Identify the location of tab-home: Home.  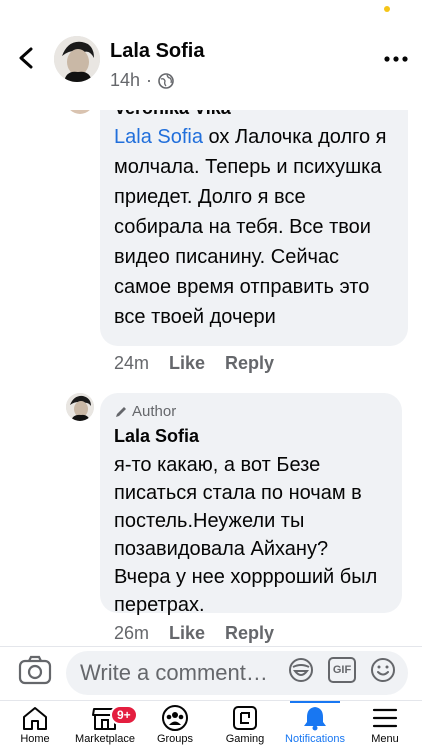
(35, 725).